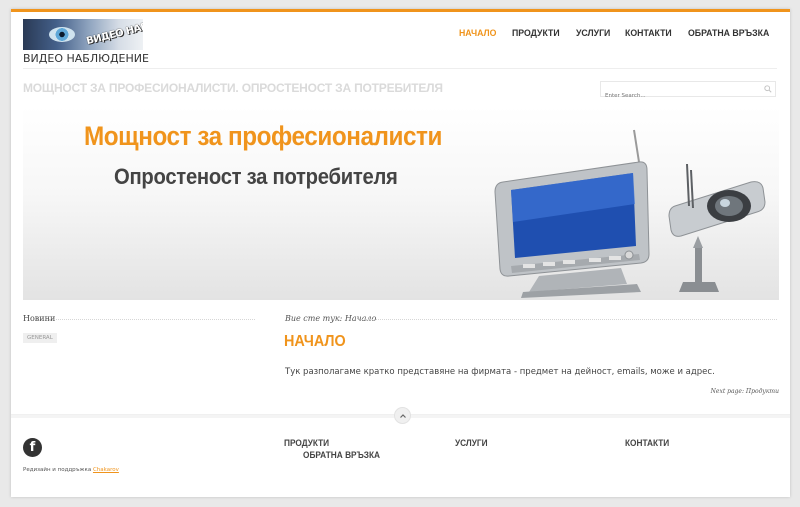 Image resolution: width=800 pixels, height=507 pixels. Describe the element at coordinates (400, 68) in the screenshot. I see `header-divider` at that location.